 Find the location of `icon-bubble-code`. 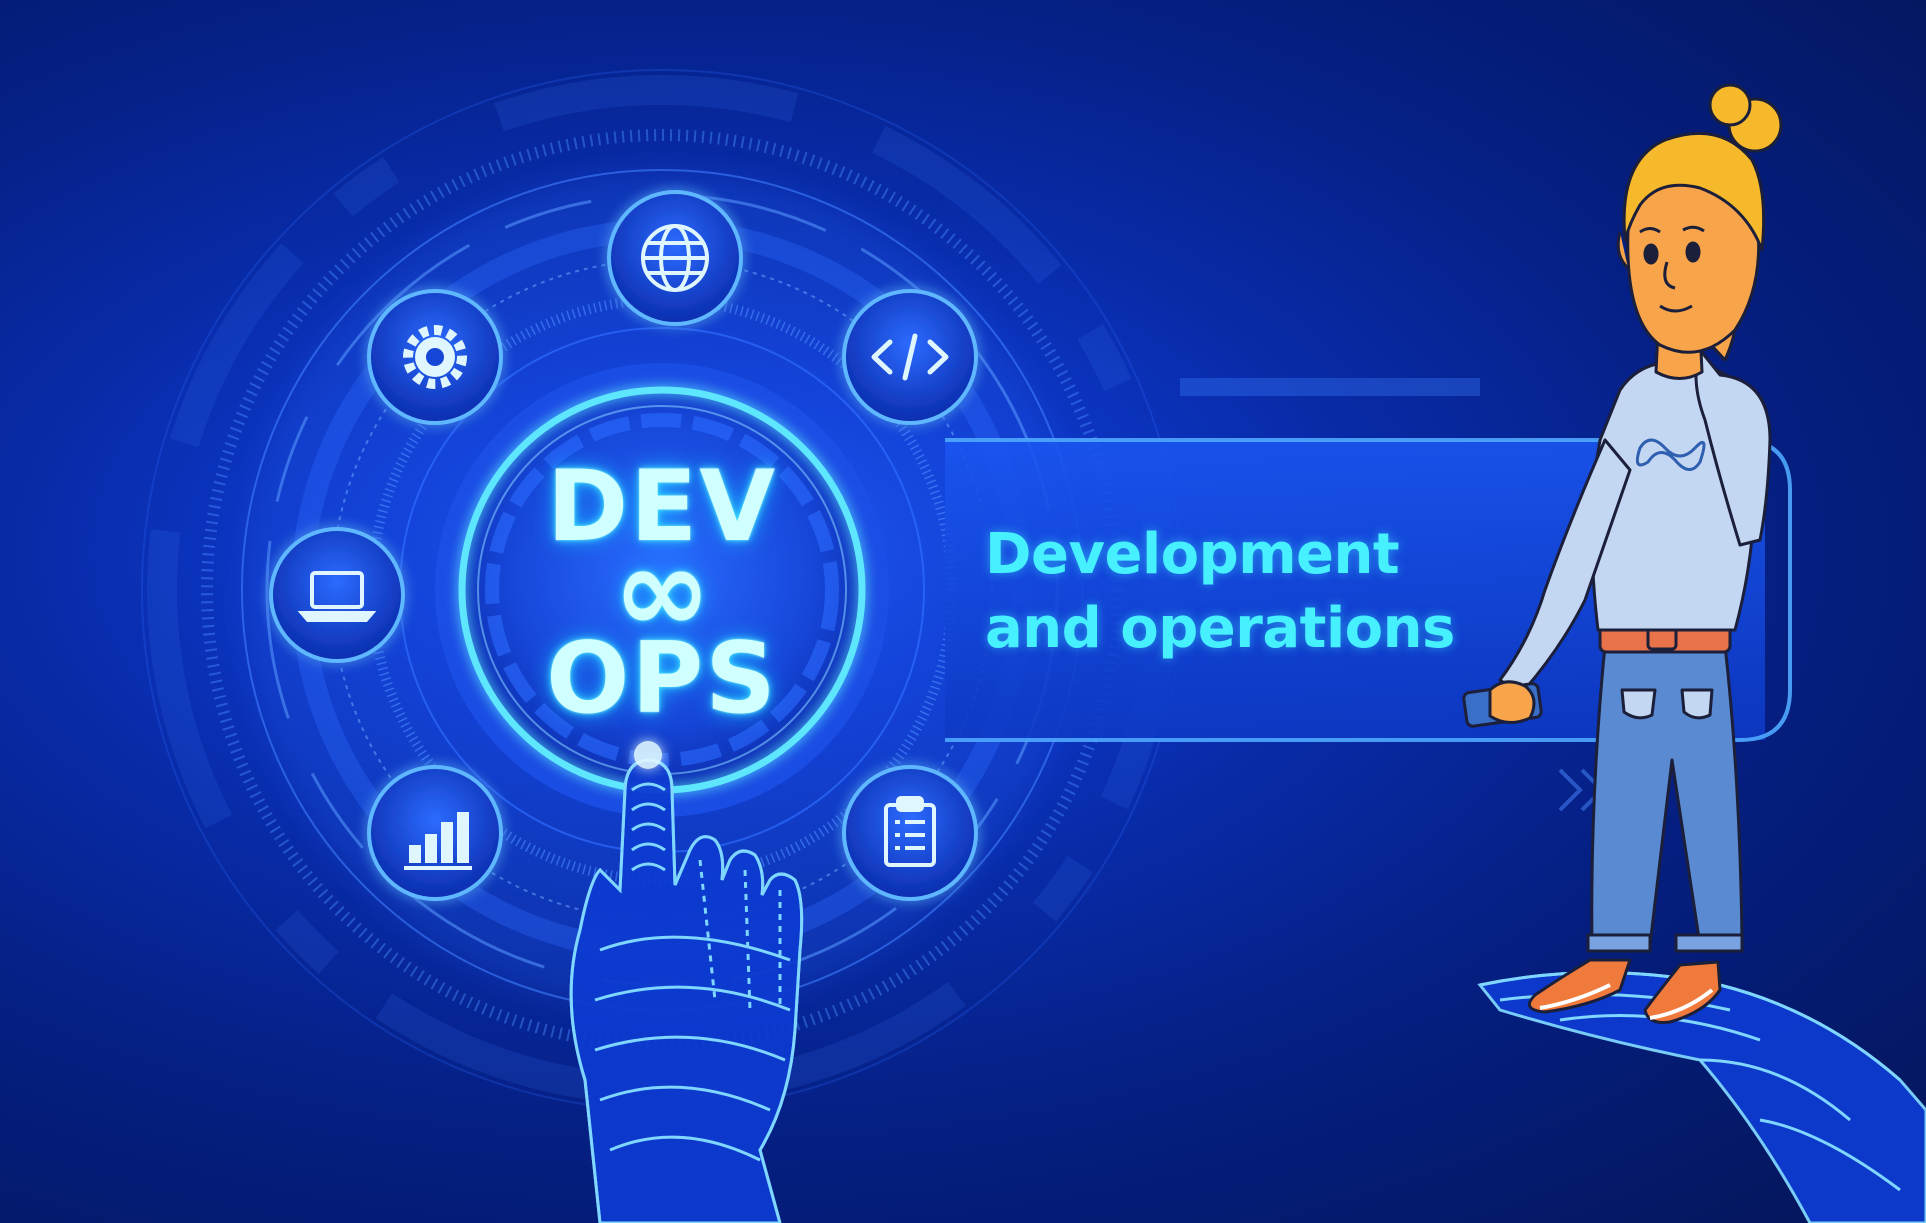

icon-bubble-code is located at coordinates (910, 357).